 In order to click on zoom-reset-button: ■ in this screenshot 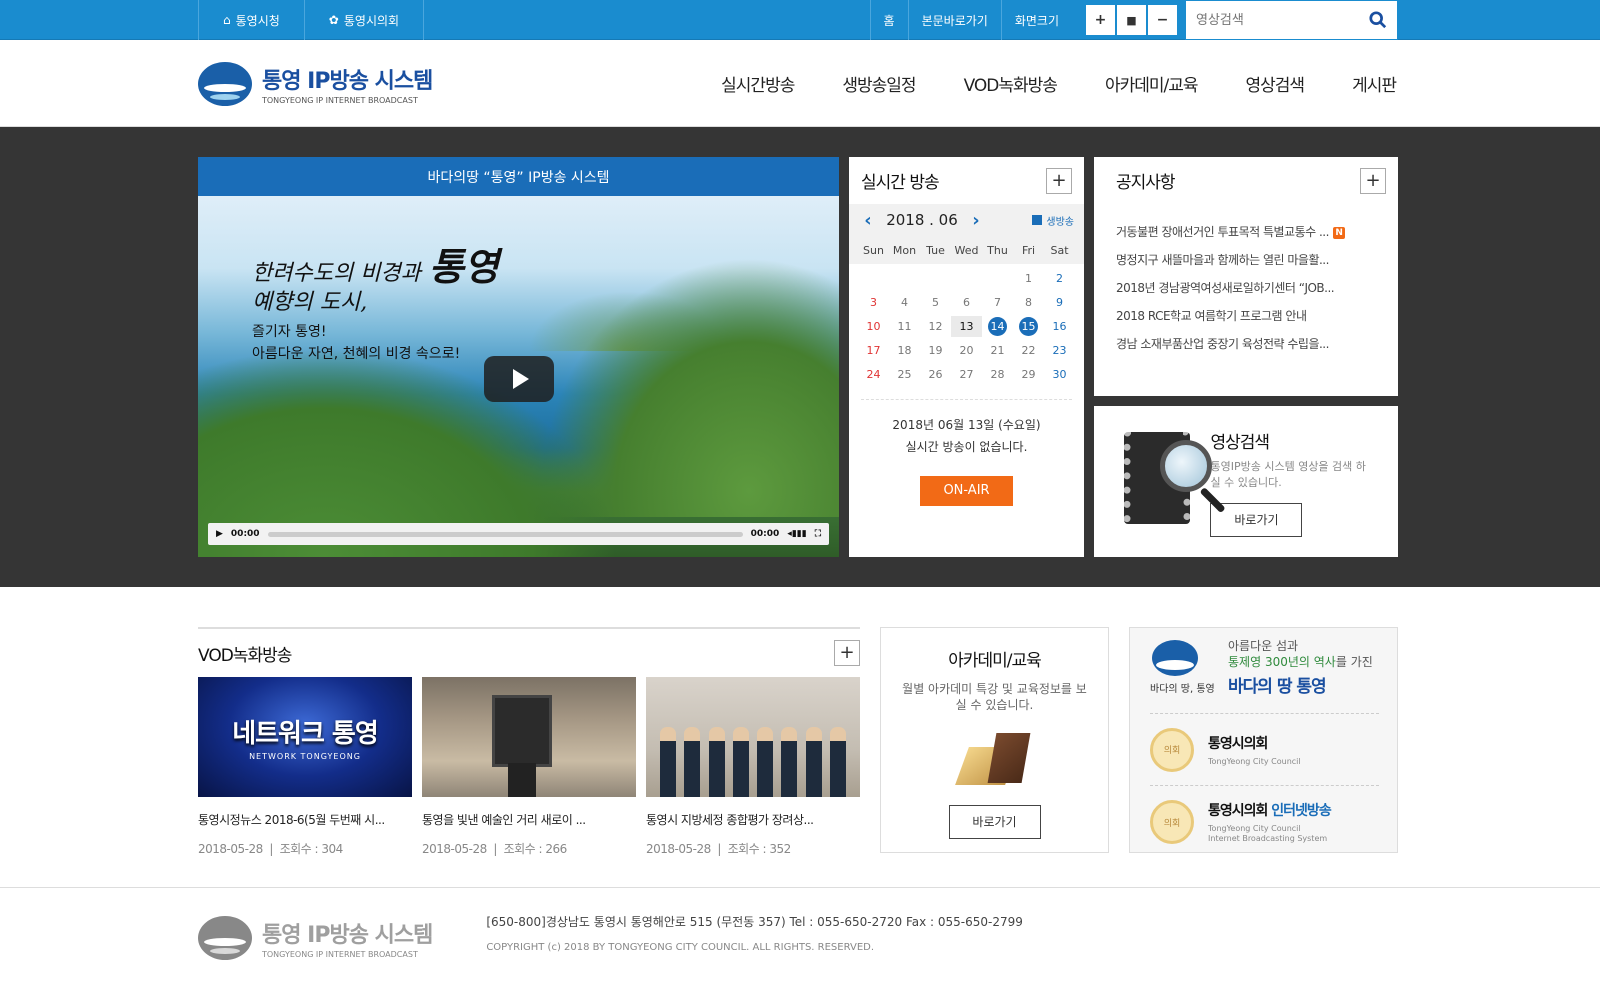, I will do `click(1131, 20)`.